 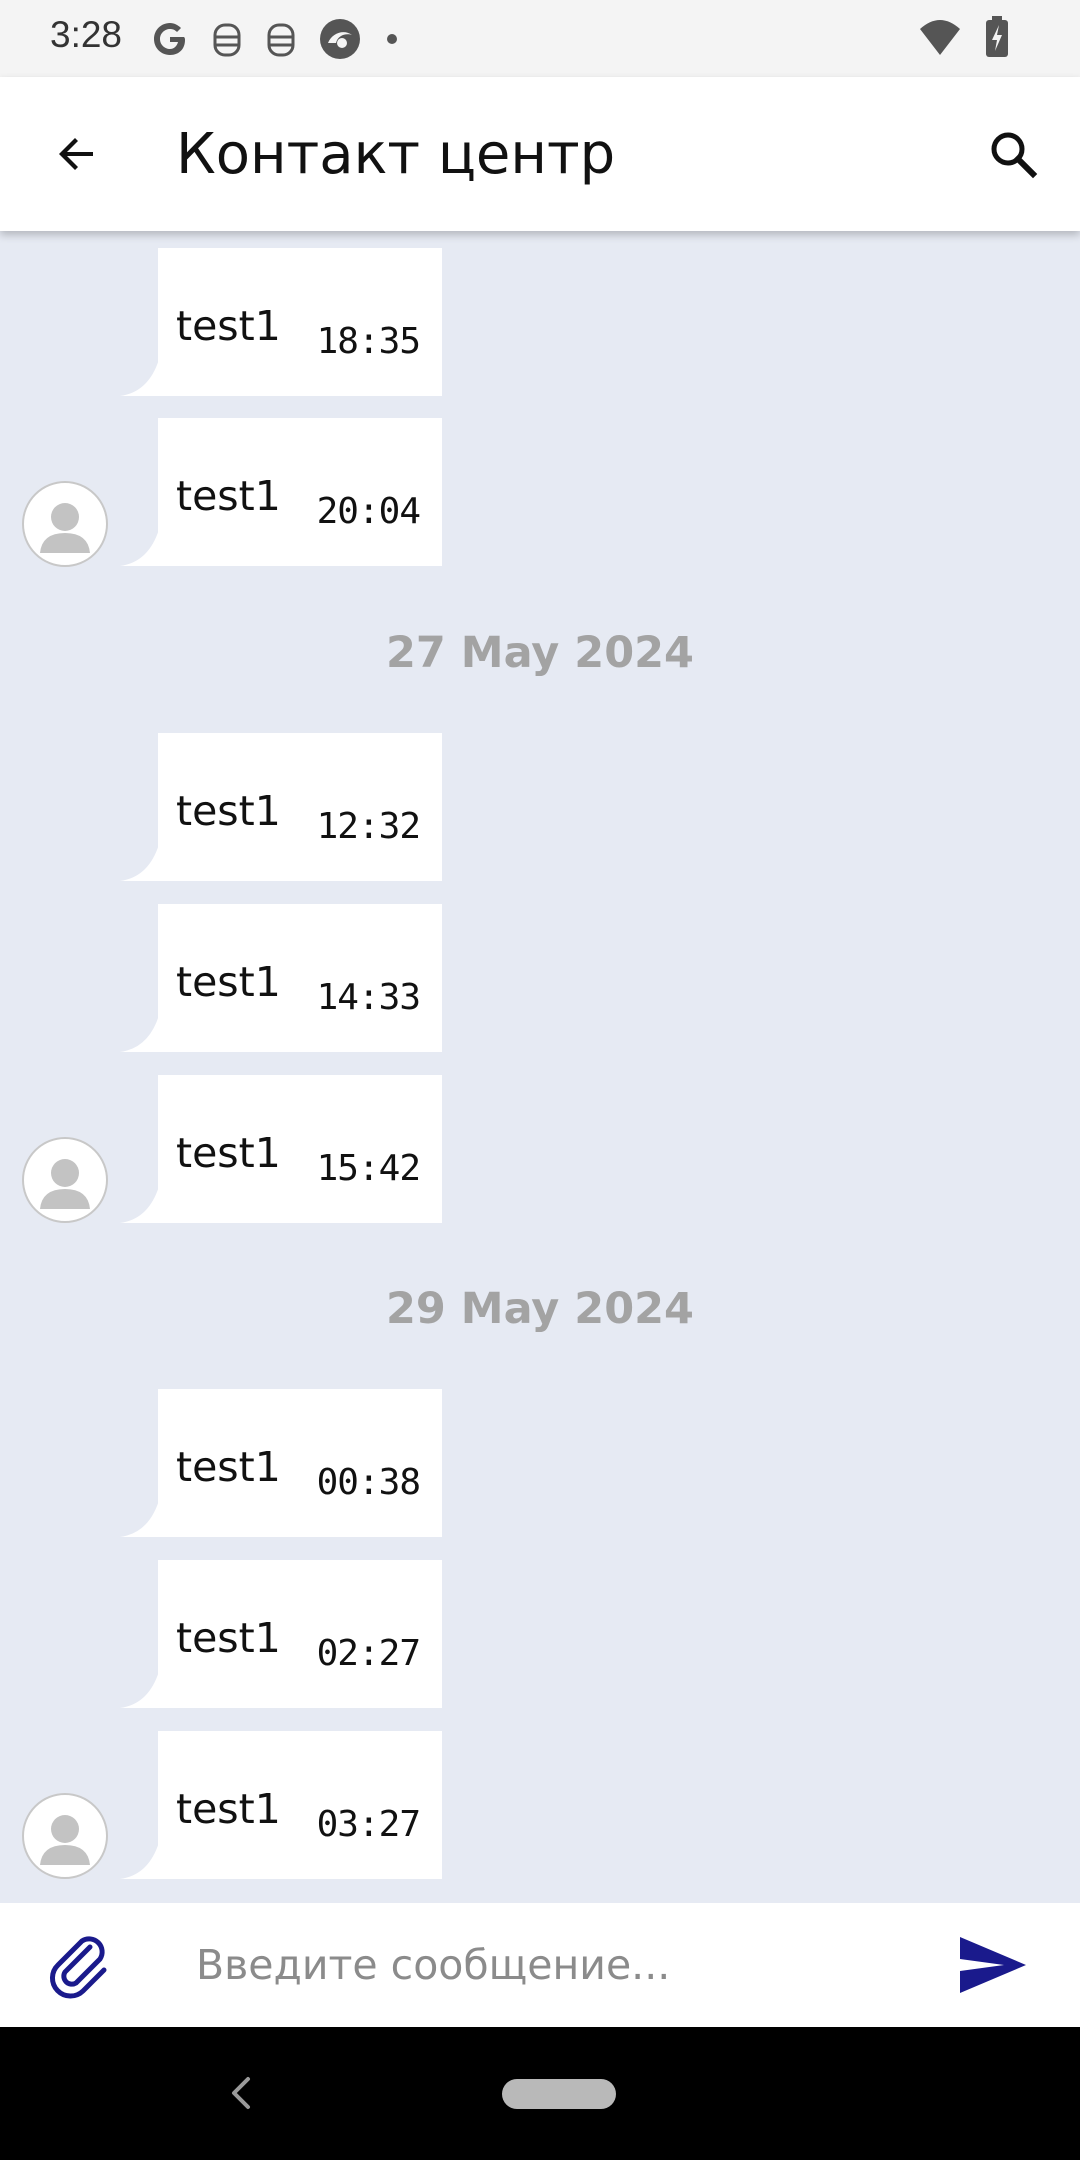 What do you see at coordinates (368, 511) in the screenshot?
I see `message-time: 20:04` at bounding box center [368, 511].